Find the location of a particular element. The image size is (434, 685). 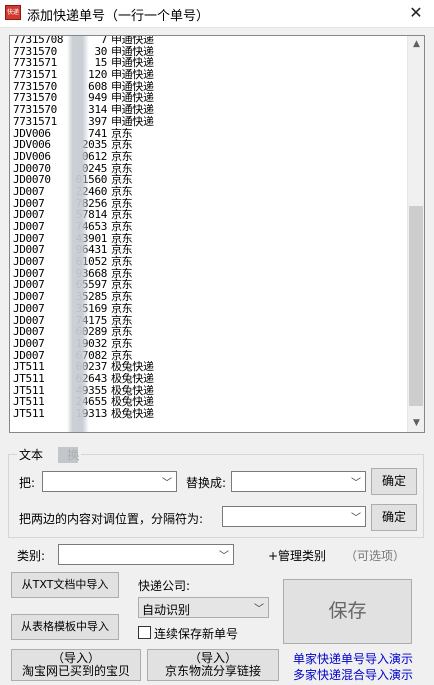

category-label: 类别: is located at coordinates (31, 556).